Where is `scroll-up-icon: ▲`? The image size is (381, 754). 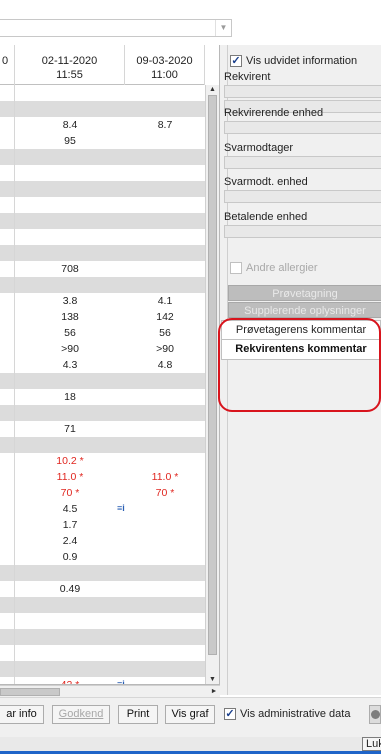
scroll-up-icon: ▲ is located at coordinates (212, 90).